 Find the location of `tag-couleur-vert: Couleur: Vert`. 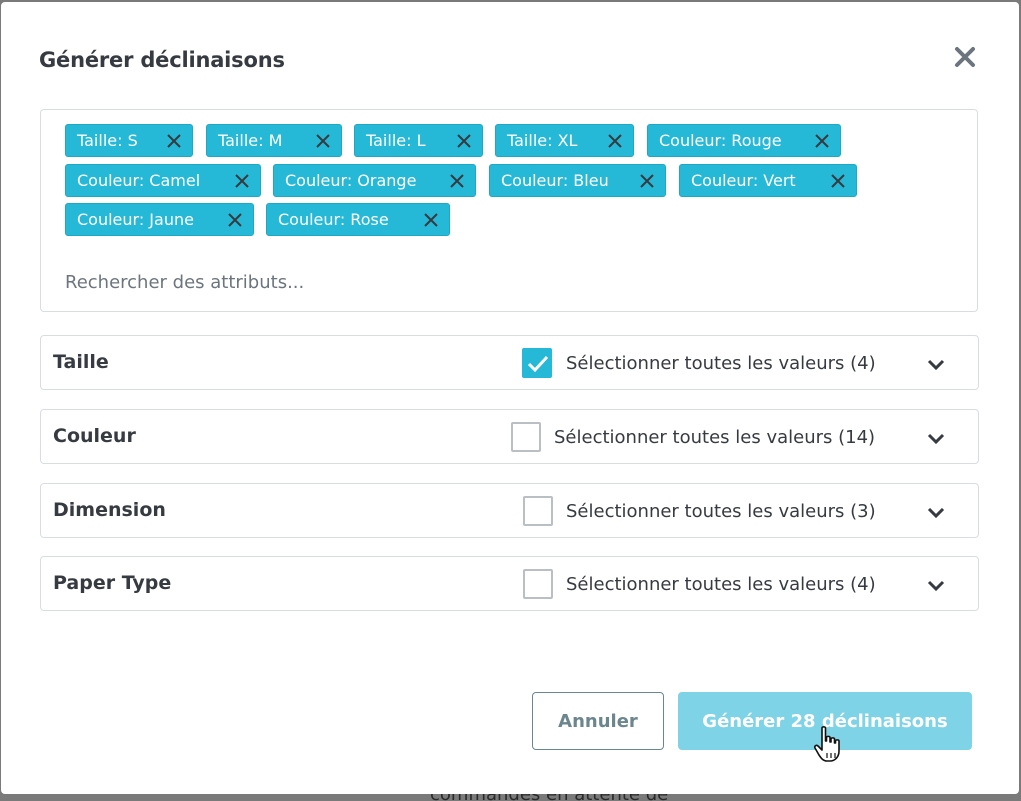

tag-couleur-vert: Couleur: Vert is located at coordinates (768, 180).